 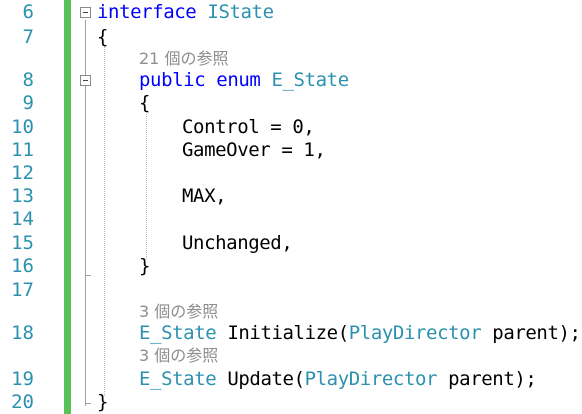 I want to click on keyword: public, so click(x=172, y=80).